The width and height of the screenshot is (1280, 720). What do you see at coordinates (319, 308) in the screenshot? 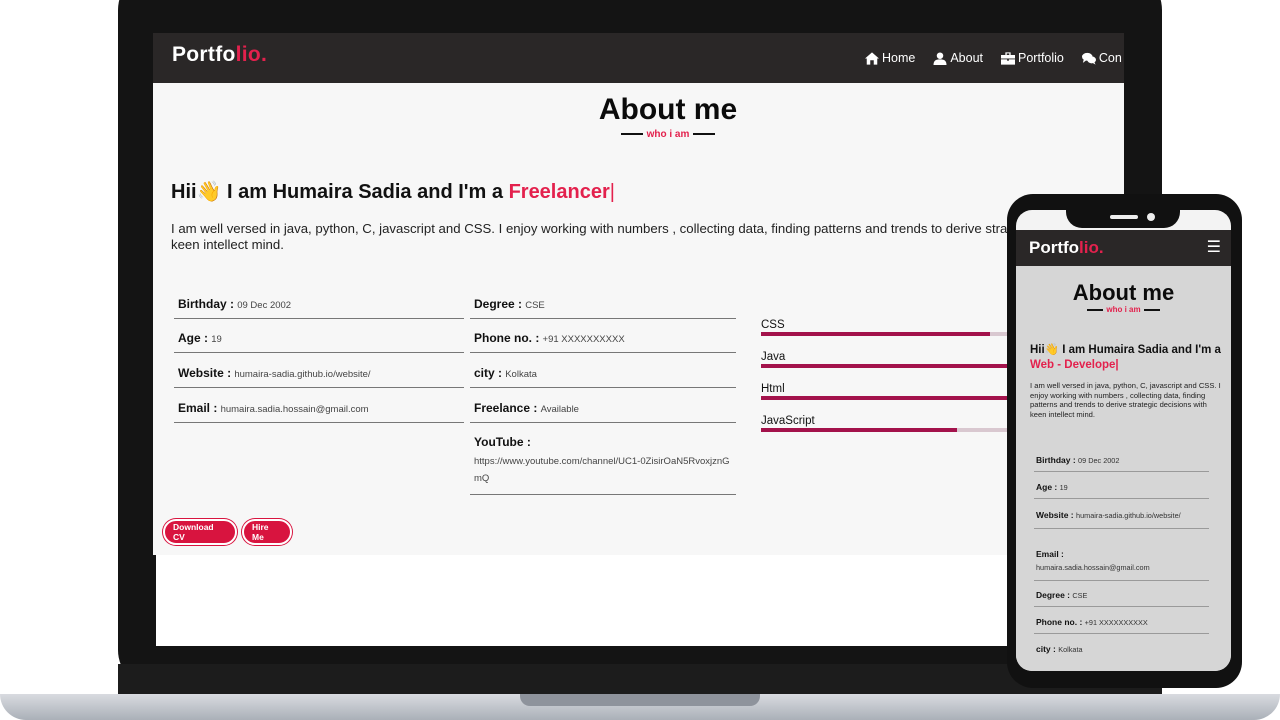
I see `info-birthday: Birthday : 09 Dec 2002` at bounding box center [319, 308].